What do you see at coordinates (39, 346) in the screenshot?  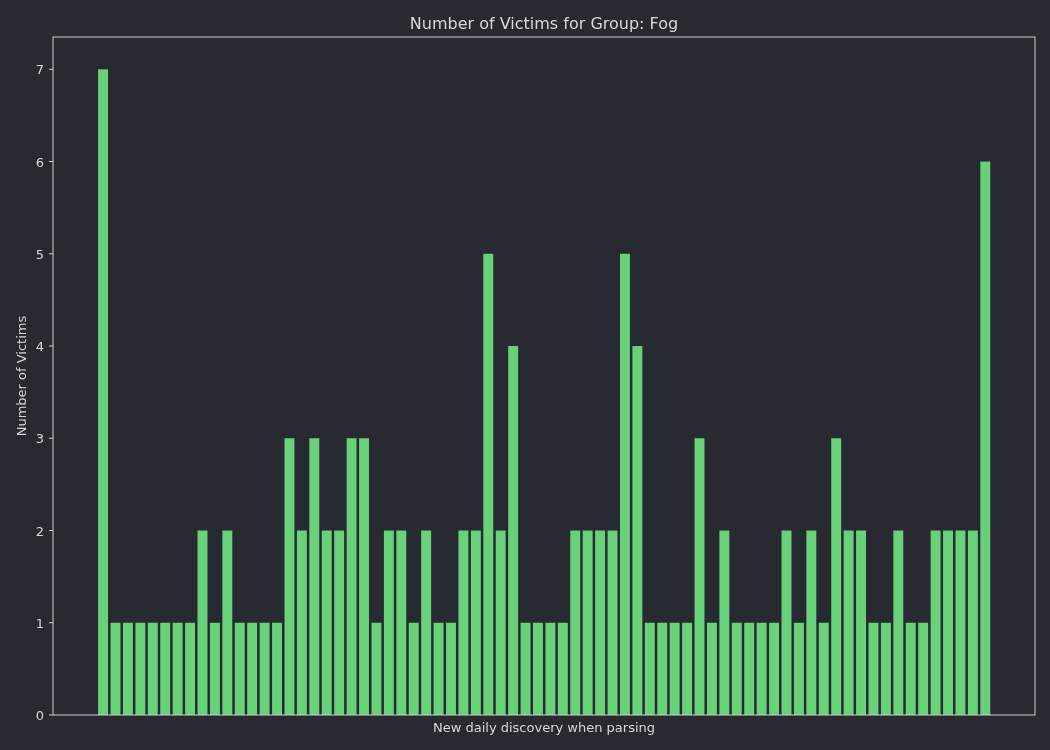 I see `y-tick-label: 4` at bounding box center [39, 346].